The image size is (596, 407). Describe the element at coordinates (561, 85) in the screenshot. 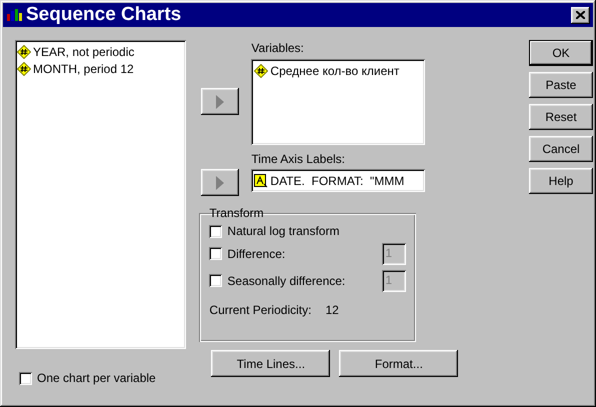

I see `dialog-button: Paste` at that location.